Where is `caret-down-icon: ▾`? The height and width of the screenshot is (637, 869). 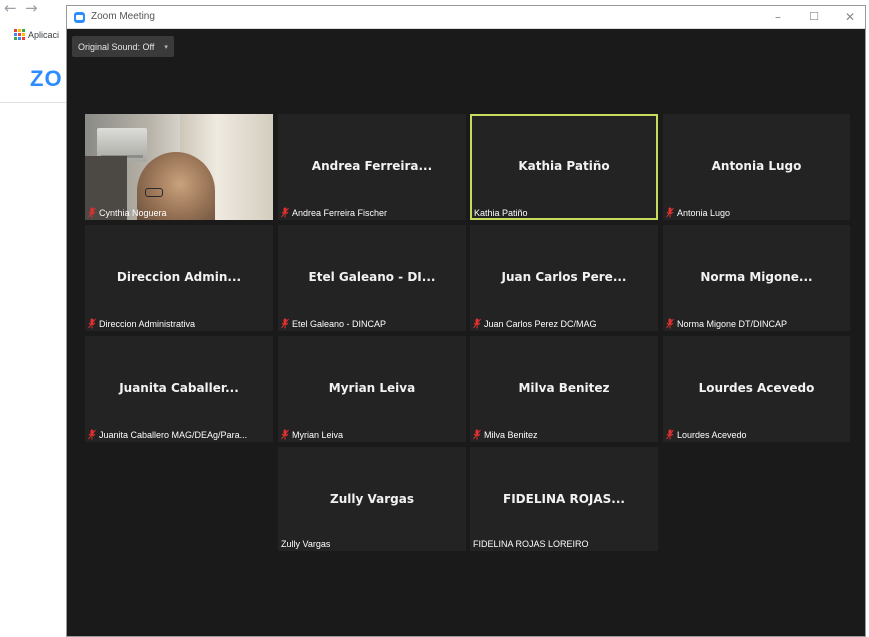 caret-down-icon: ▾ is located at coordinates (166, 47).